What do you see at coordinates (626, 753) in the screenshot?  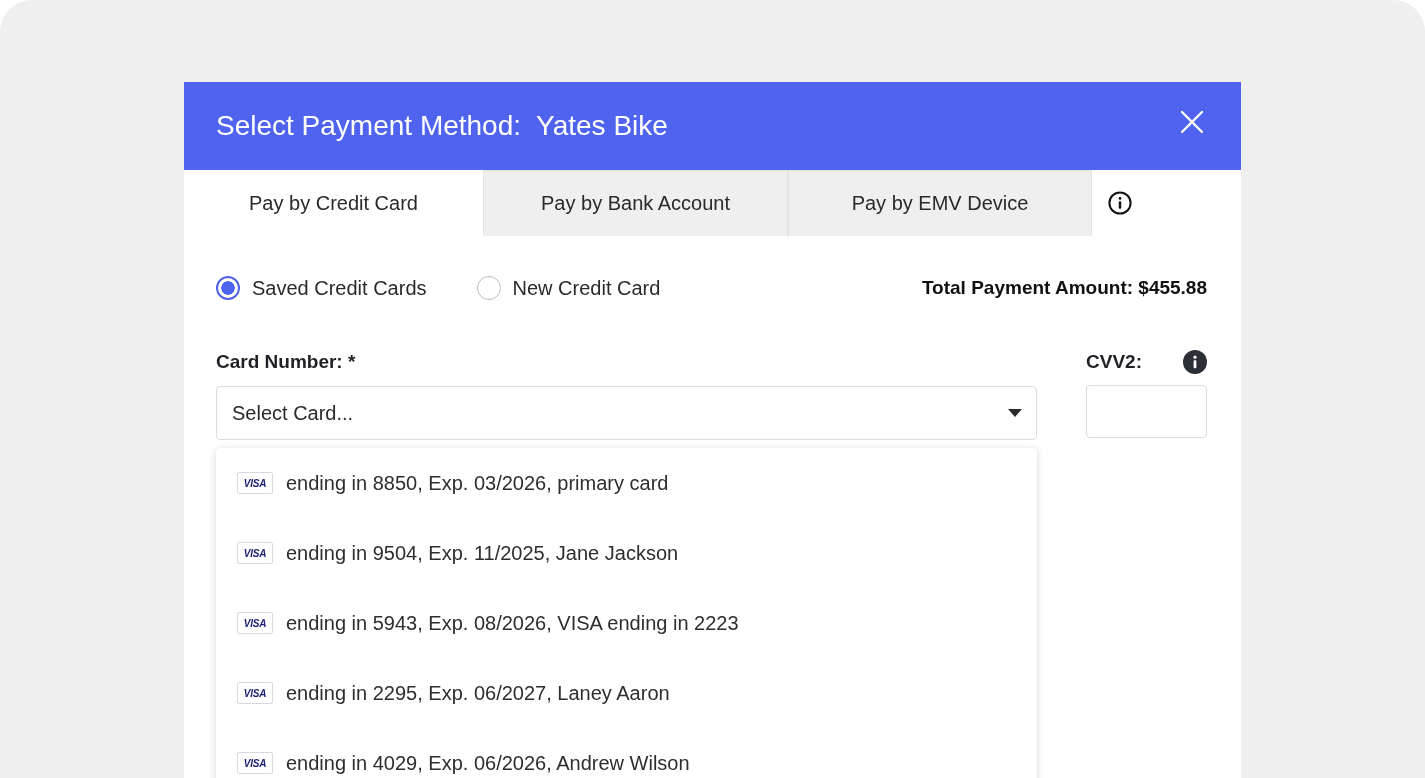 I see `card-option: VISA ending in 4029, Exp. 06/2026, Andrew Wilson` at bounding box center [626, 753].